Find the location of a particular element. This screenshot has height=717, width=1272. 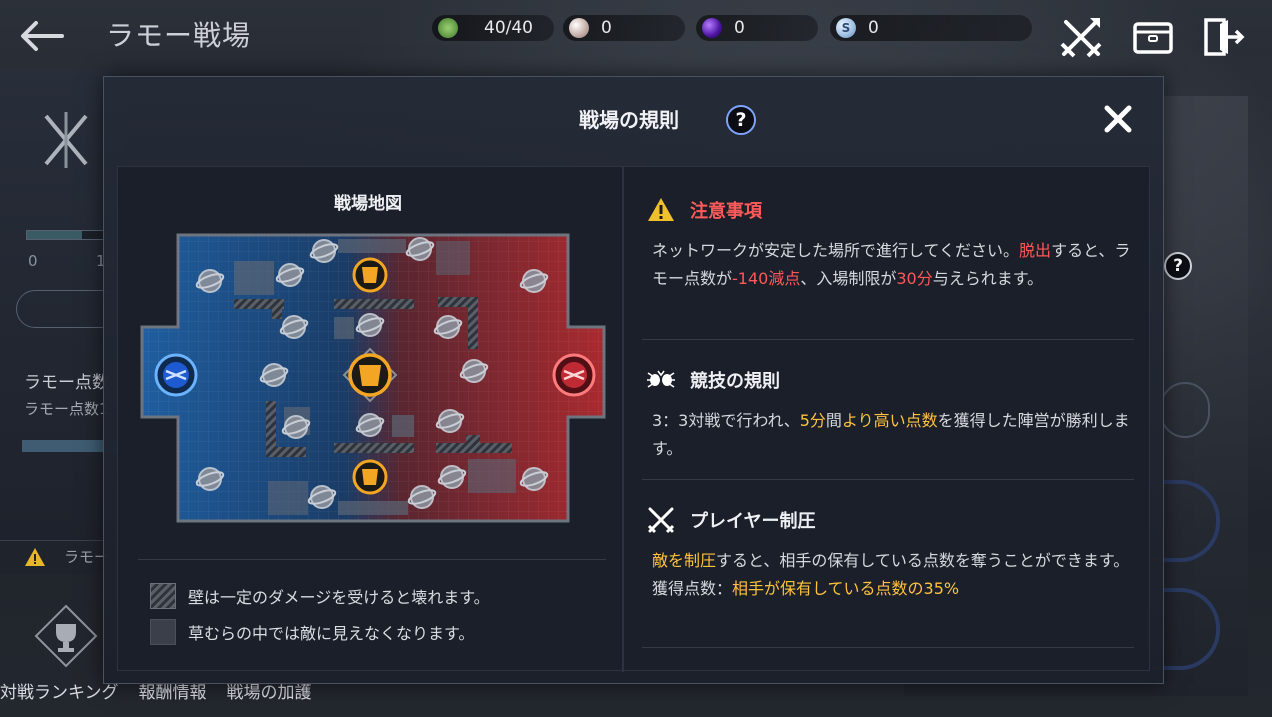

currency-purple-orb: 0 is located at coordinates (757, 28).